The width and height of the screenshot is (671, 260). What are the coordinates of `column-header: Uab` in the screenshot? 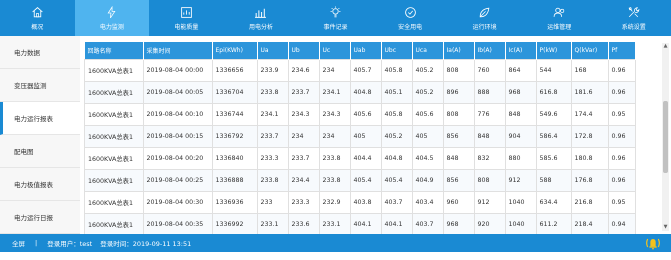 It's located at (366, 51).